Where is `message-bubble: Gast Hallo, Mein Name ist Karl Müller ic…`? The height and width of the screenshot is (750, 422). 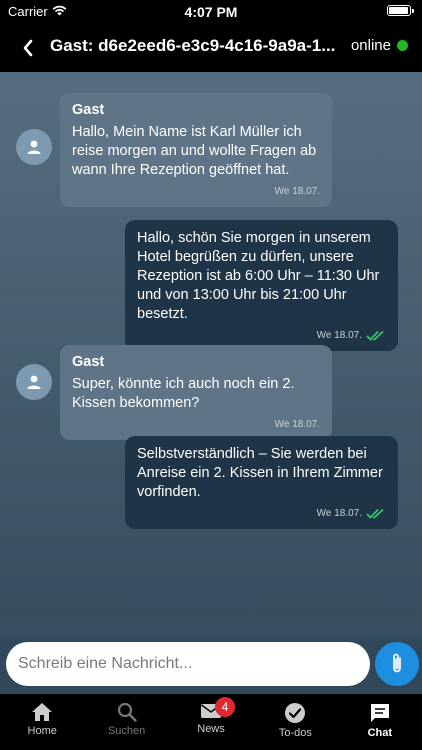 message-bubble: Gast Hallo, Mein Name ist Karl Müller ic… is located at coordinates (196, 150).